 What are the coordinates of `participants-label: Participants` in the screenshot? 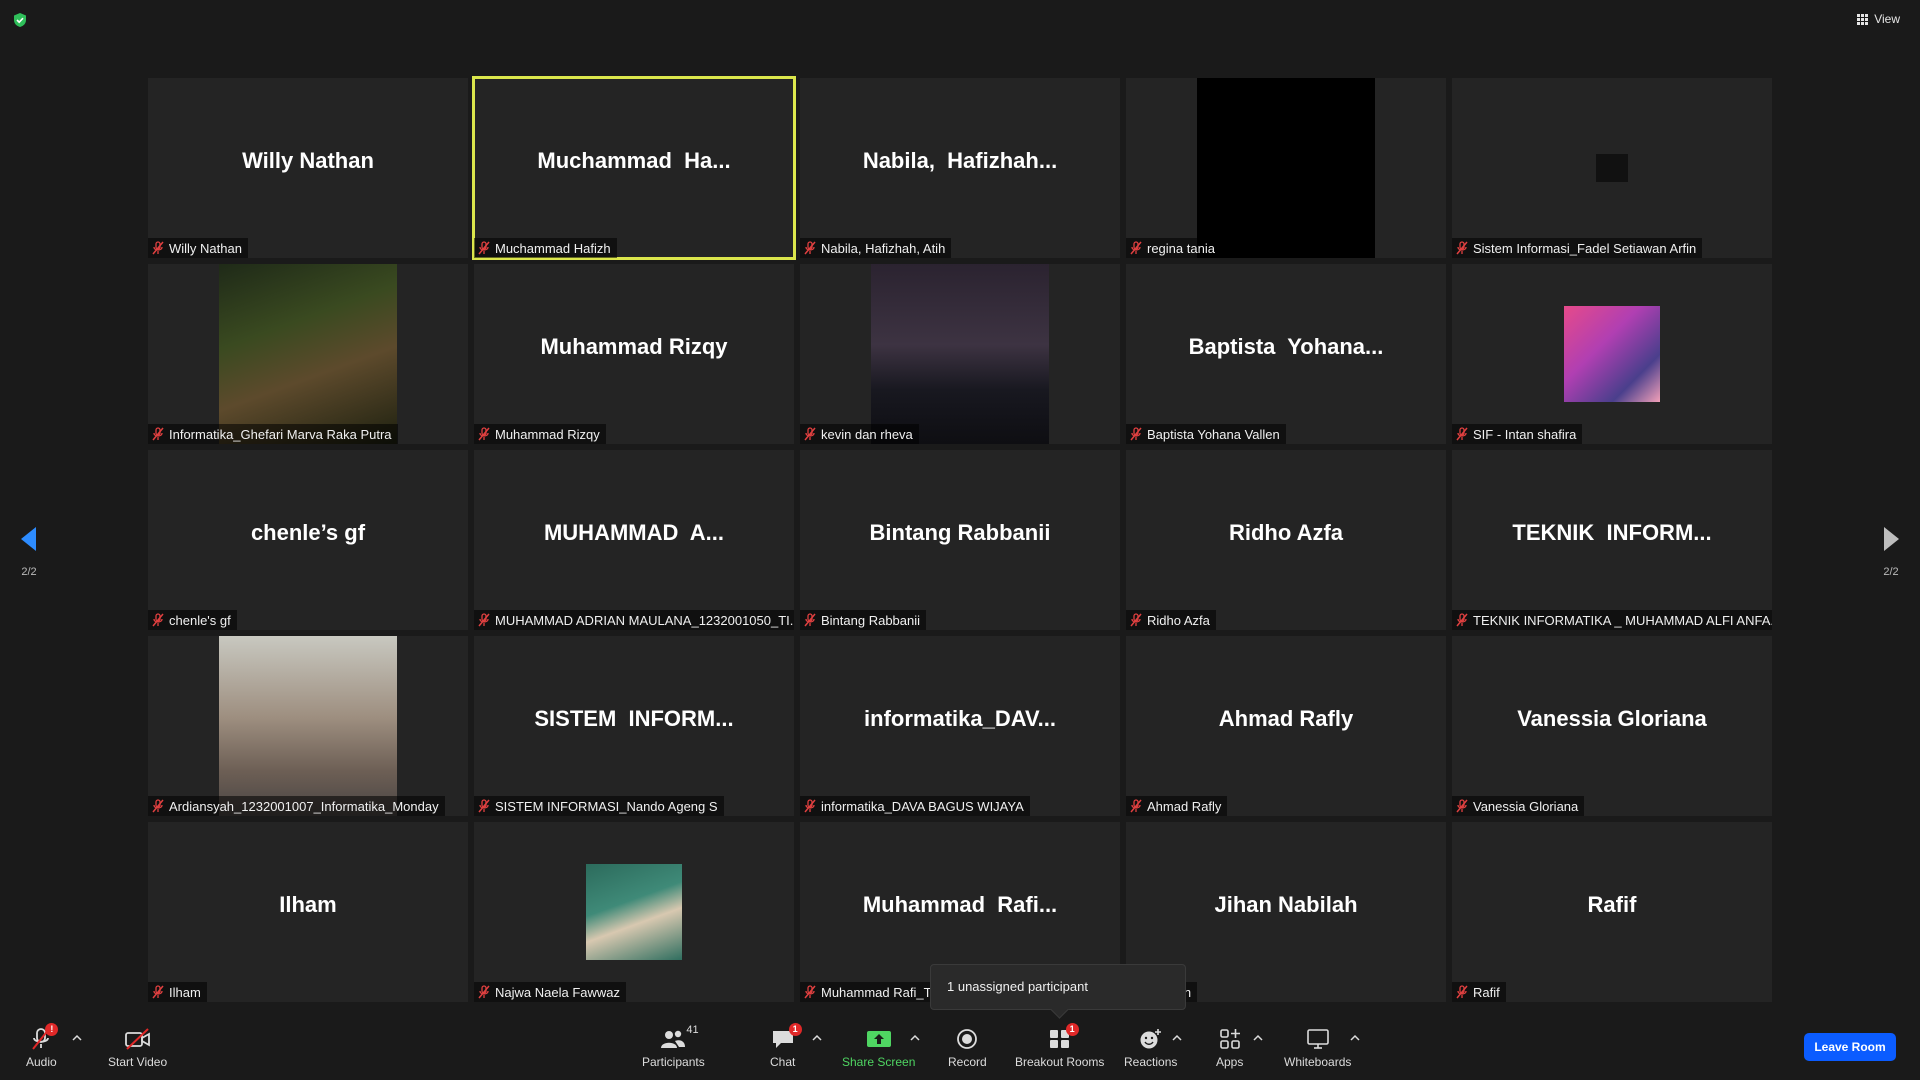 It's located at (673, 1062).